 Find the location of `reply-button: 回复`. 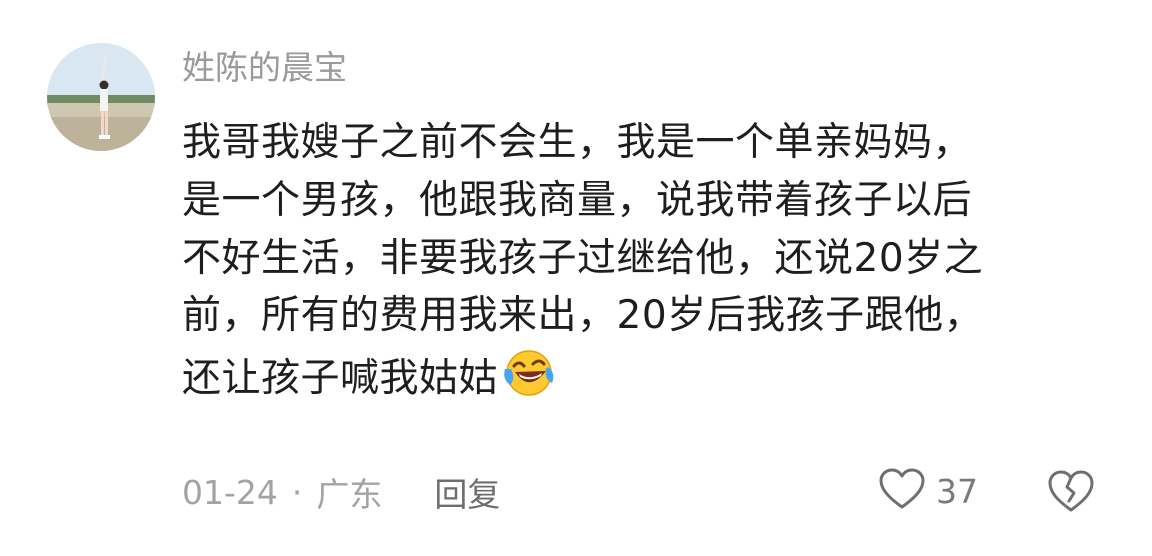

reply-button: 回复 is located at coordinates (467, 492).